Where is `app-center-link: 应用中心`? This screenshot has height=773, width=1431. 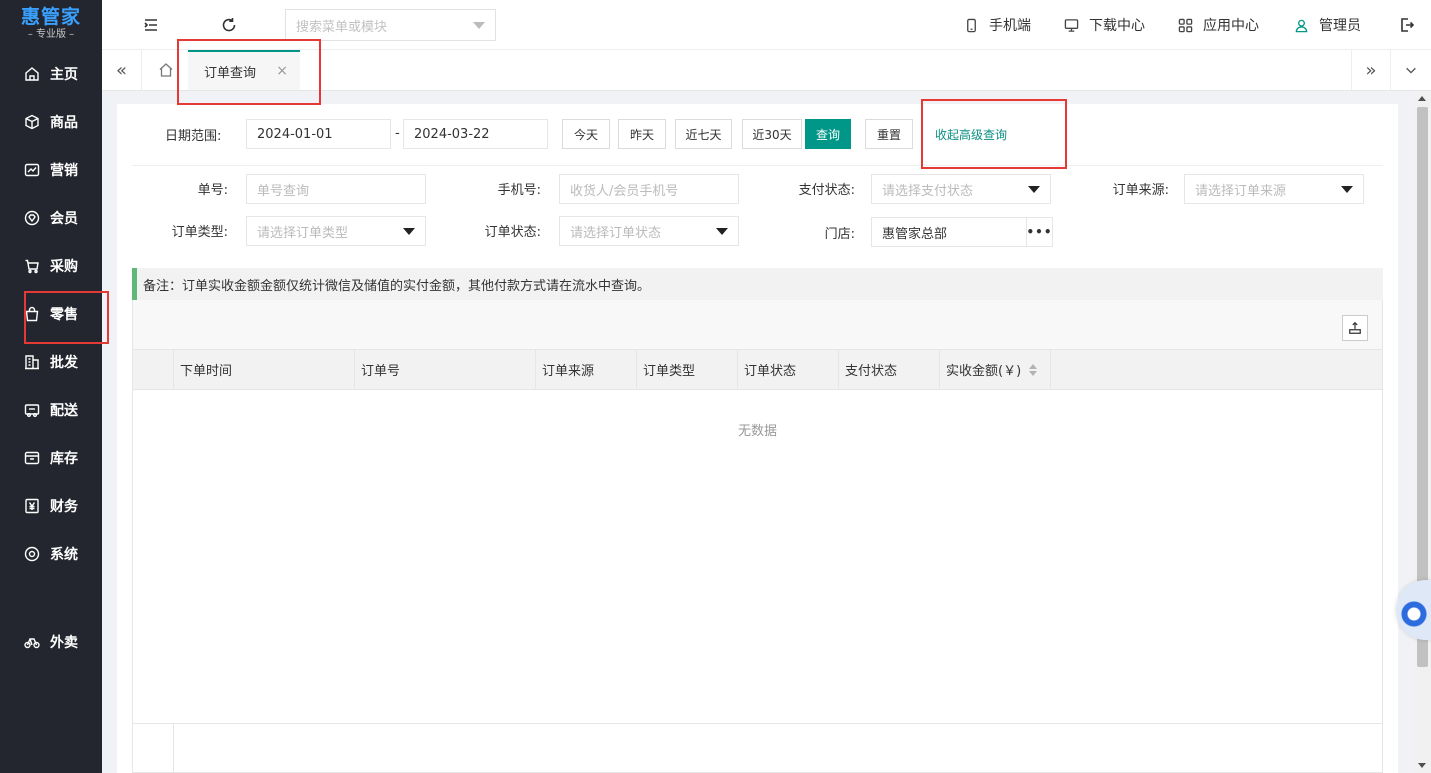 app-center-link: 应用中心 is located at coordinates (1218, 25).